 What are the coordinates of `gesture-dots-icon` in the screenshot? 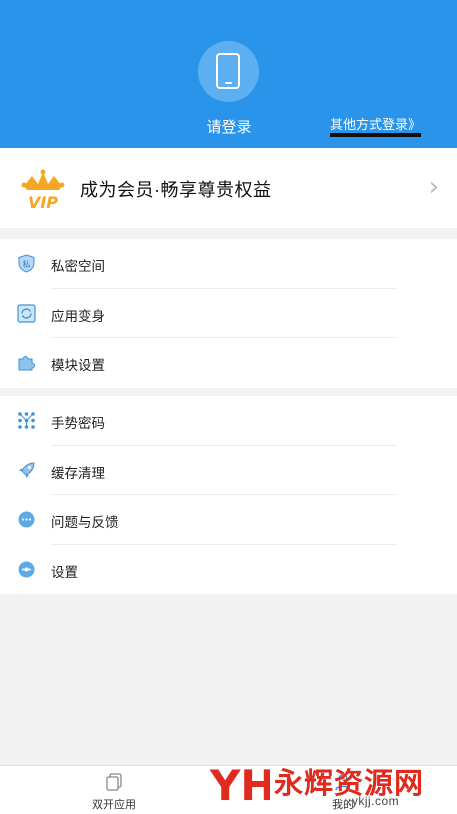 It's located at (26, 420).